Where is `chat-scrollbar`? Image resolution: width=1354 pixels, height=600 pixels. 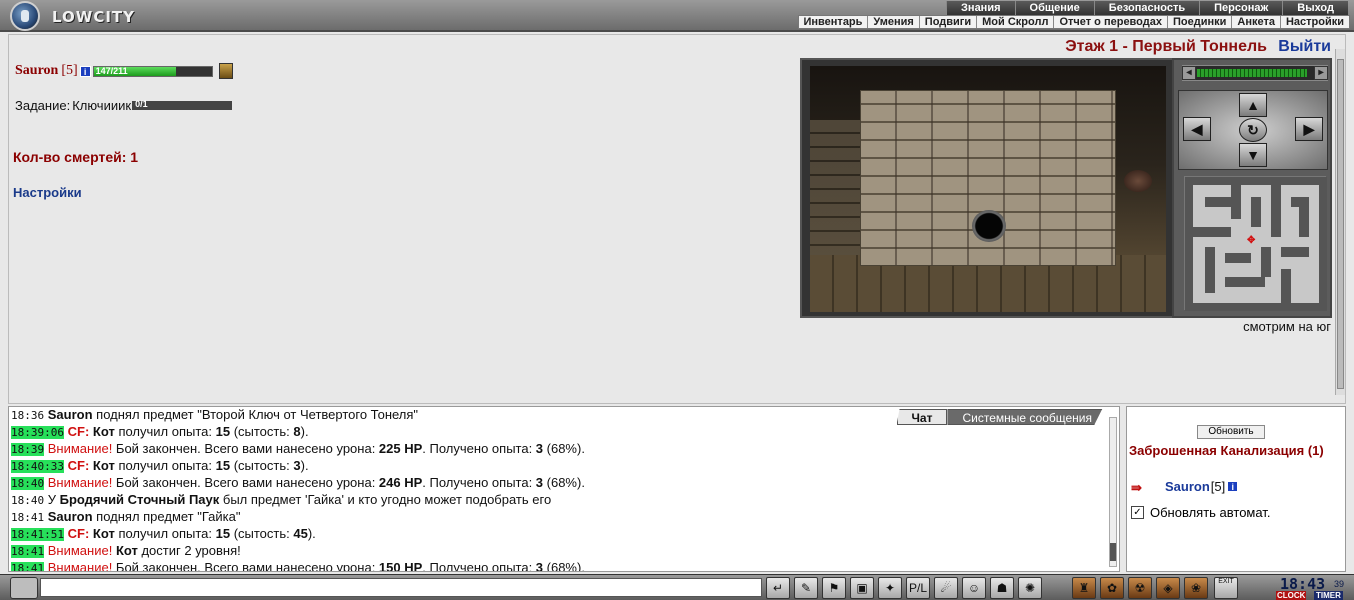 chat-scrollbar is located at coordinates (1113, 492).